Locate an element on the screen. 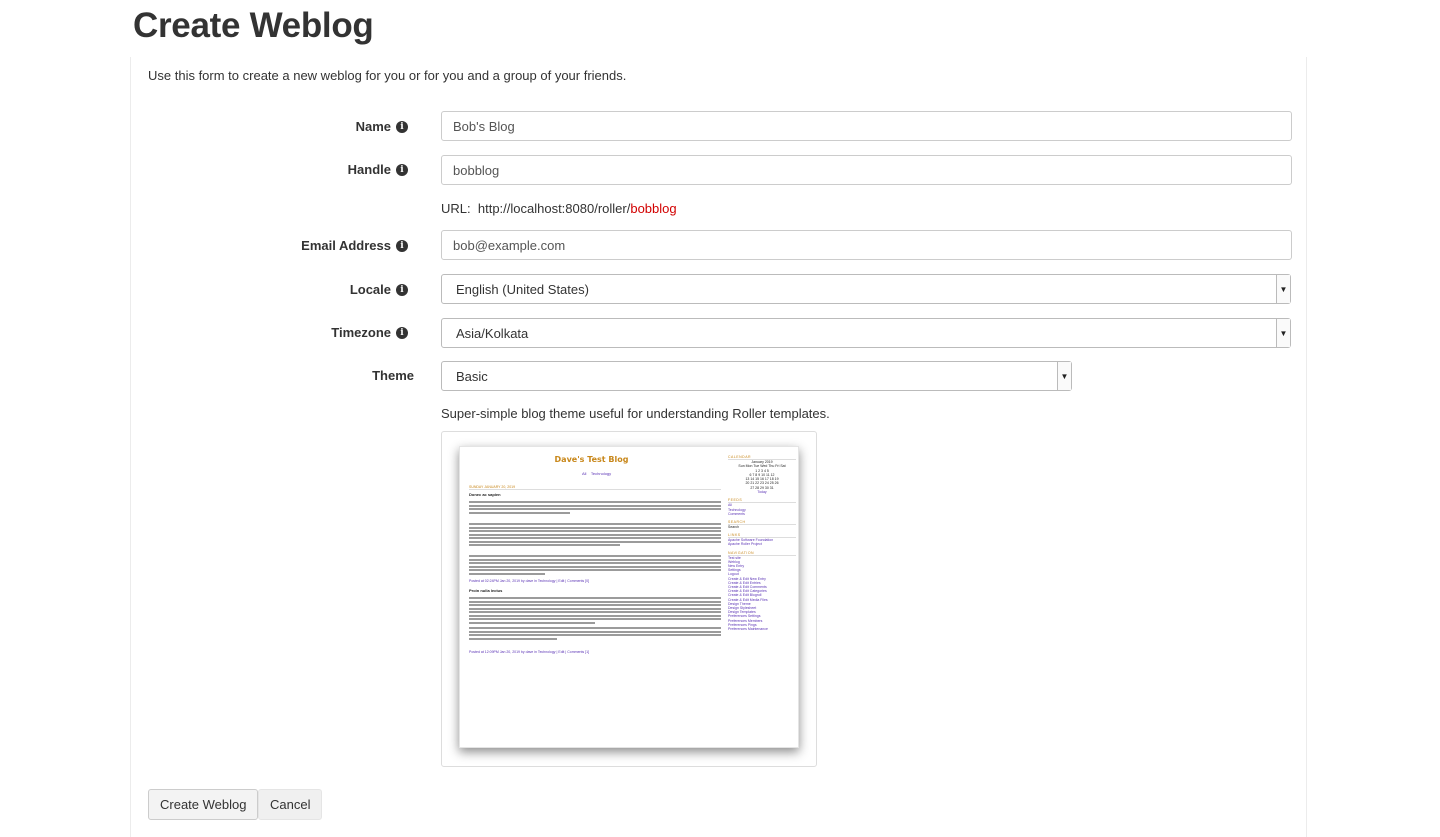 The height and width of the screenshot is (837, 1440). preview-nav: All Technology is located at coordinates (596, 473).